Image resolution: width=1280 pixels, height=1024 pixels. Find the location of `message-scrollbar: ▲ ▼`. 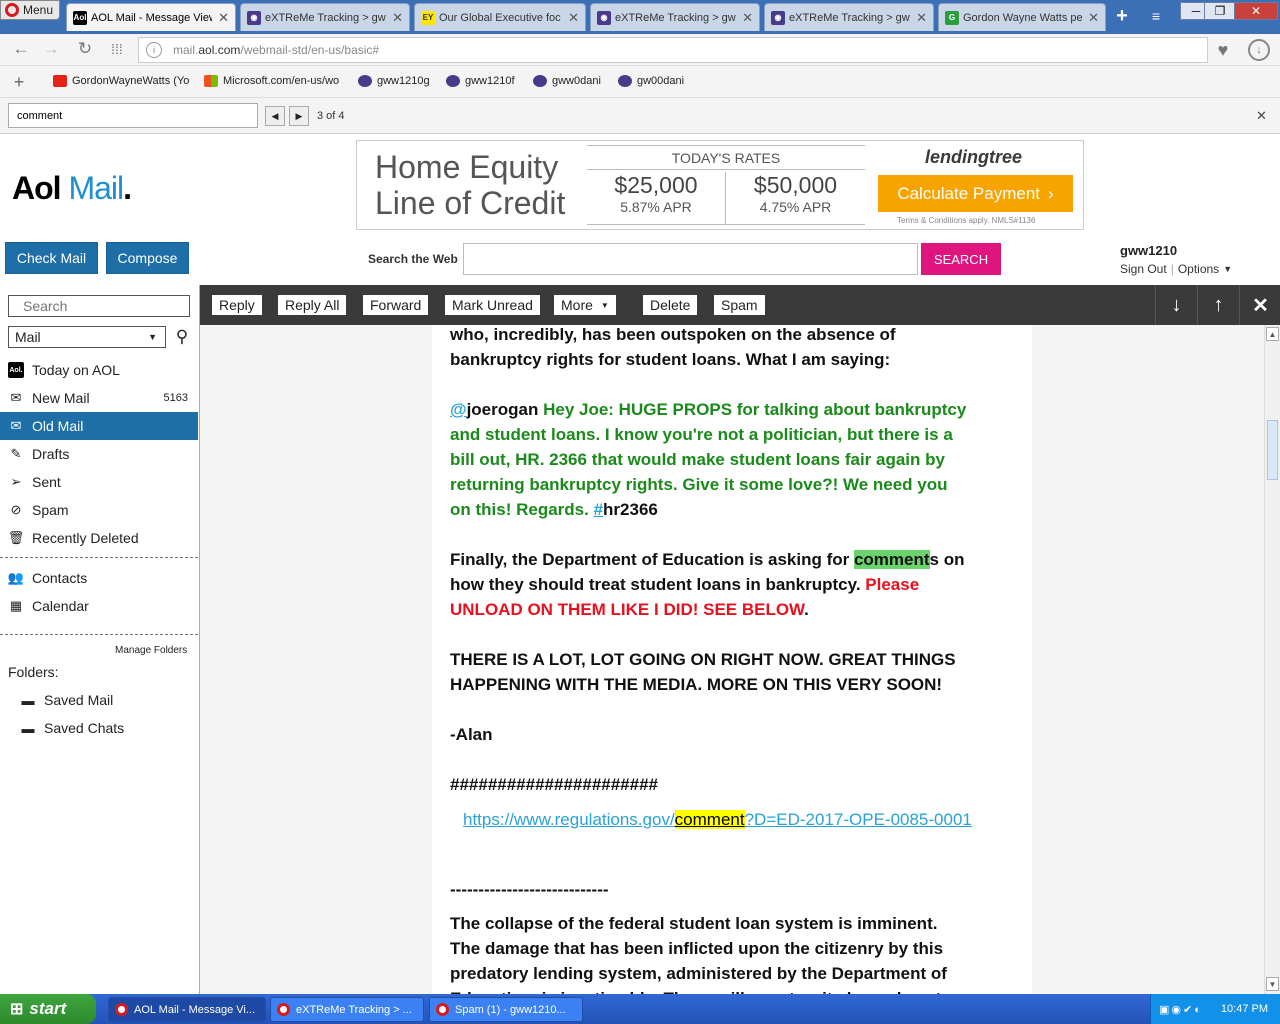

message-scrollbar: ▲ ▼ is located at coordinates (1272, 660).